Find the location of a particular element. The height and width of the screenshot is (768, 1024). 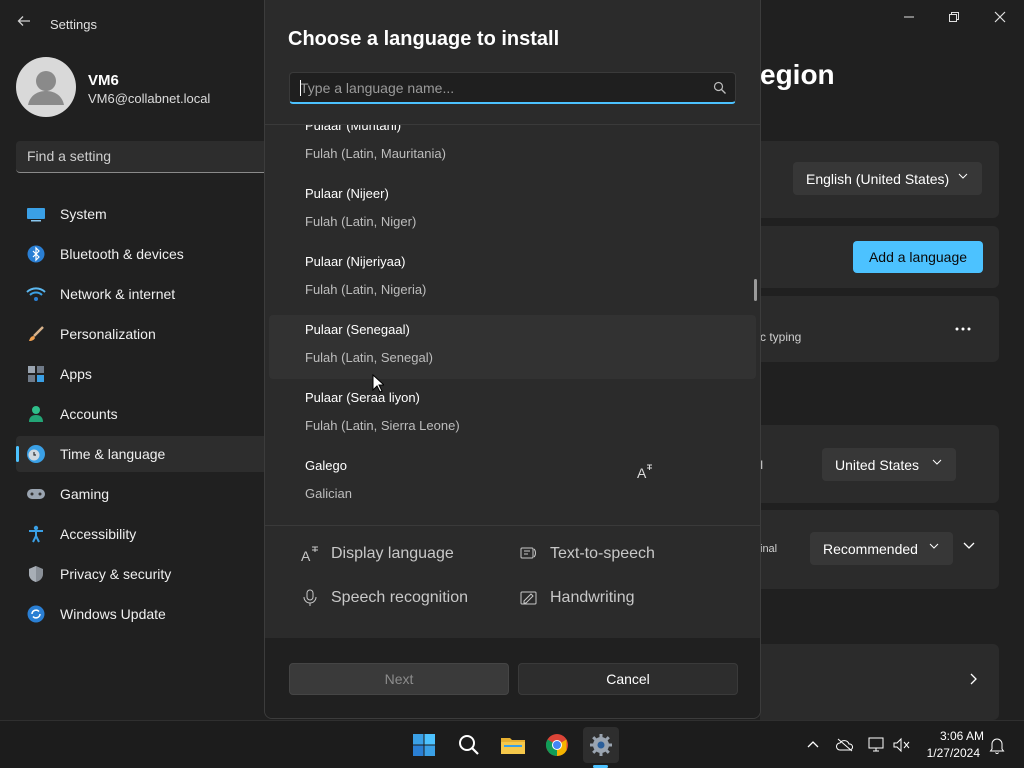

feature-display-language: A Display language is located at coordinates (377, 554).